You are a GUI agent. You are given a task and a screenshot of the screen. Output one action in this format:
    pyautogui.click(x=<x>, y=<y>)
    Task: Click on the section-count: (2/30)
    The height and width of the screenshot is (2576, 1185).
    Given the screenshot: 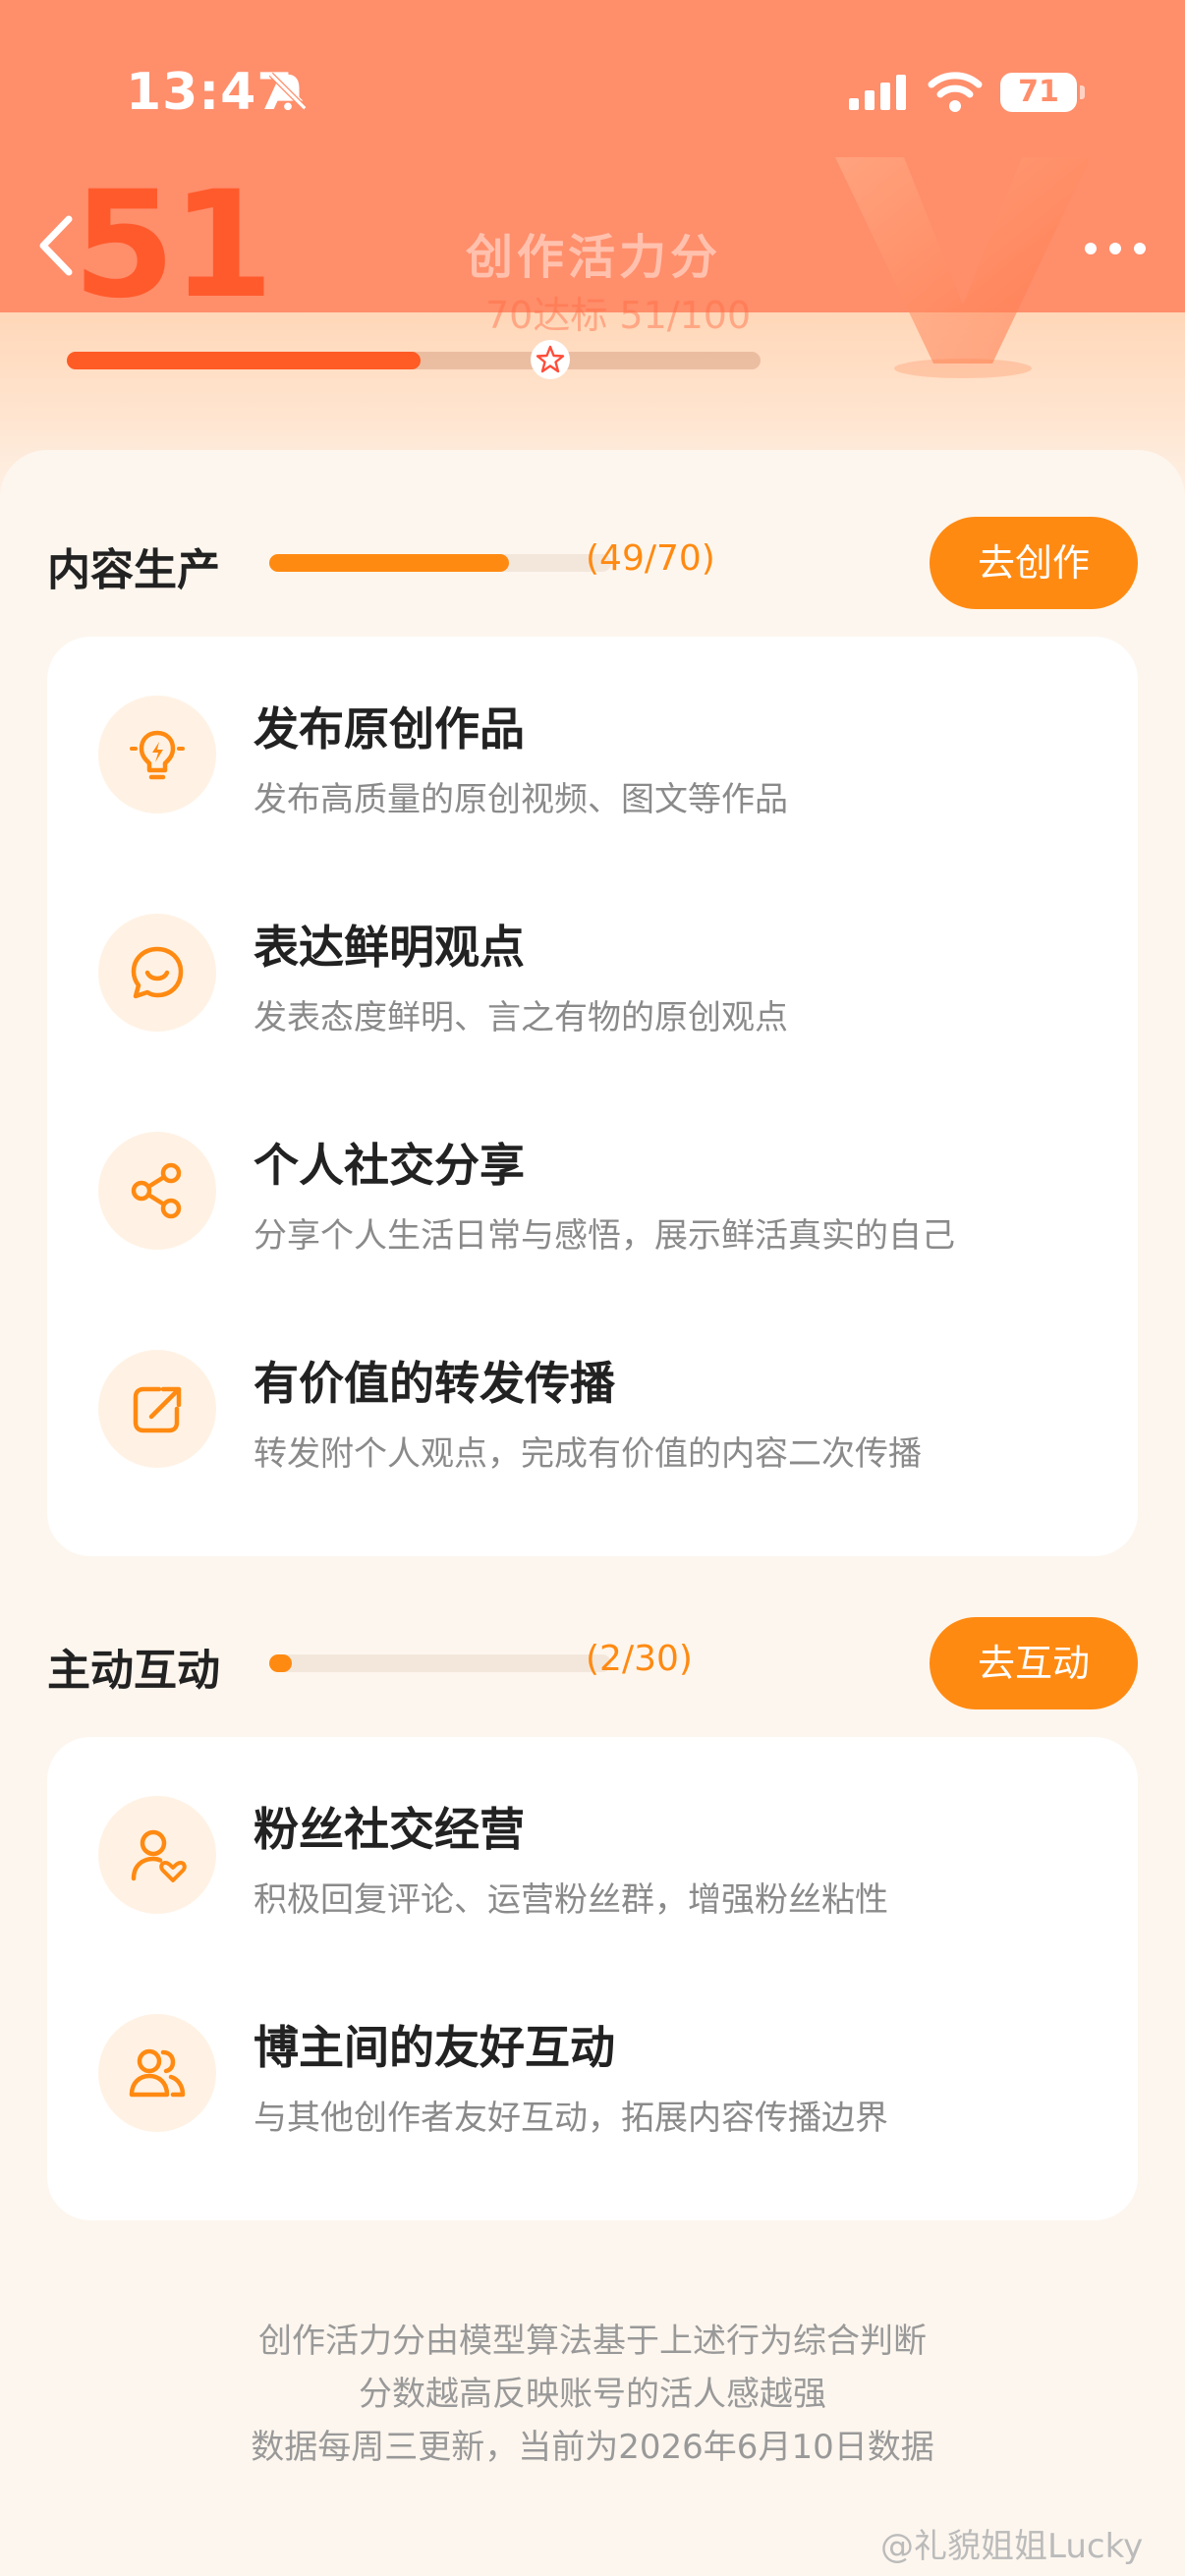 What is the action you would take?
    pyautogui.click(x=639, y=1659)
    